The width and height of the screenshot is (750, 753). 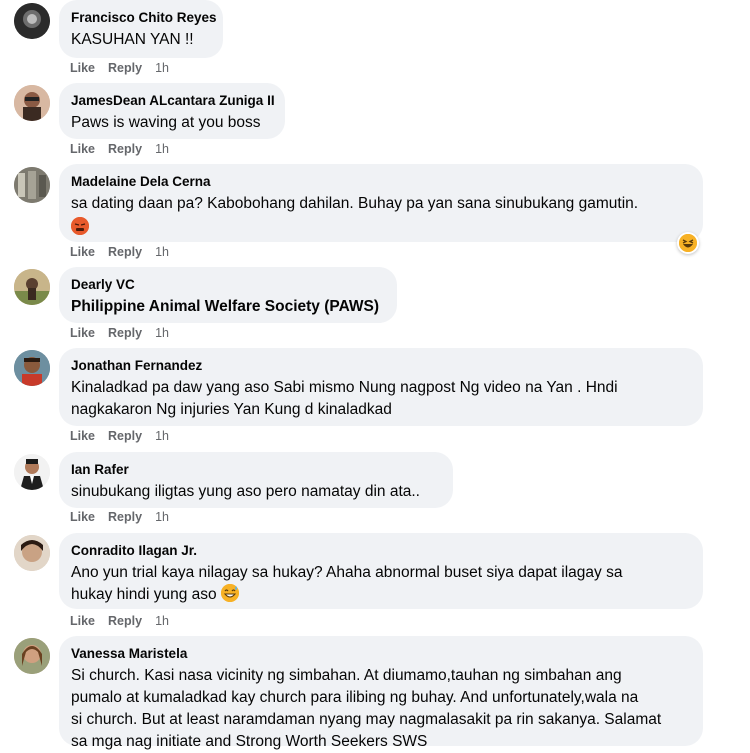 What do you see at coordinates (132, 39) in the screenshot?
I see `comment-text: KASUHAN YAN !!` at bounding box center [132, 39].